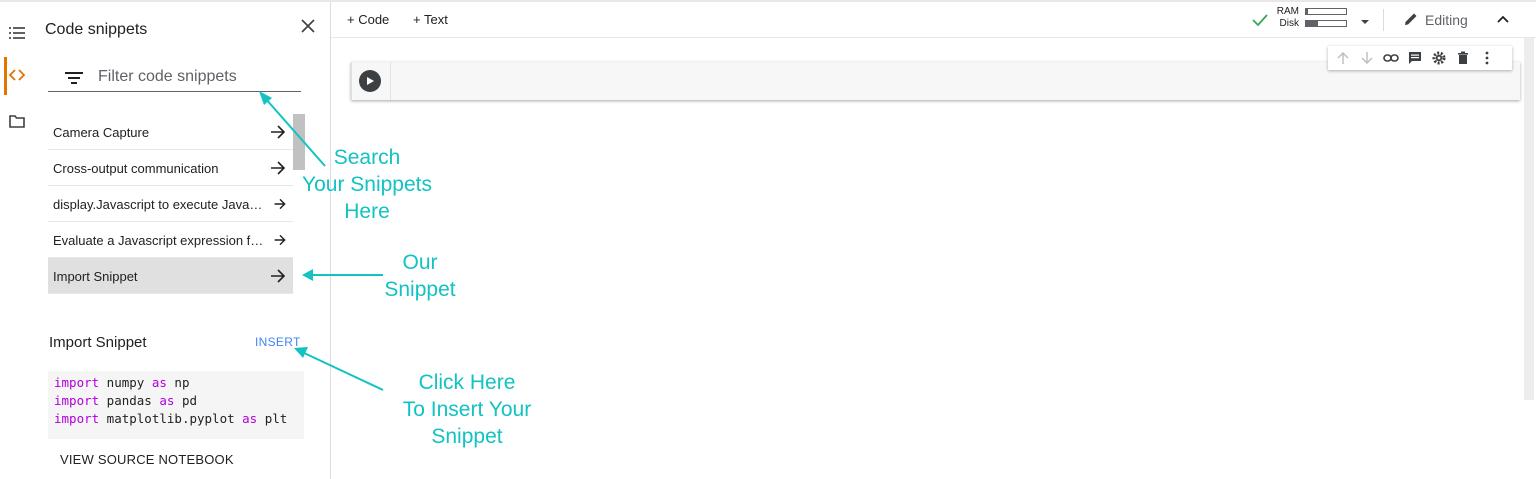 Image resolution: width=1536 pixels, height=479 pixels. I want to click on list-item: Cross-output communication, so click(170, 168).